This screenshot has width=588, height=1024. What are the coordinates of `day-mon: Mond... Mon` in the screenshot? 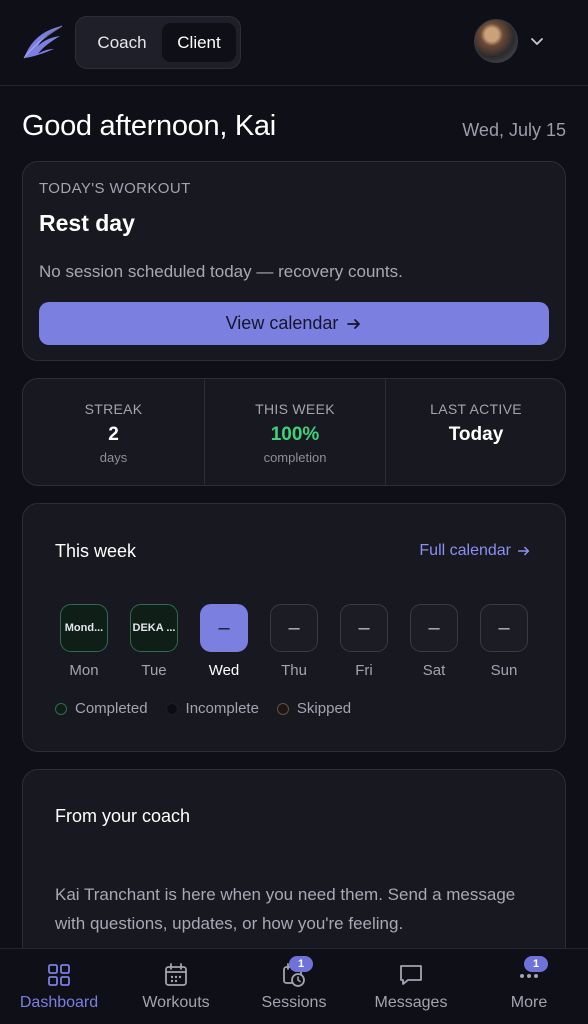 It's located at (84, 641).